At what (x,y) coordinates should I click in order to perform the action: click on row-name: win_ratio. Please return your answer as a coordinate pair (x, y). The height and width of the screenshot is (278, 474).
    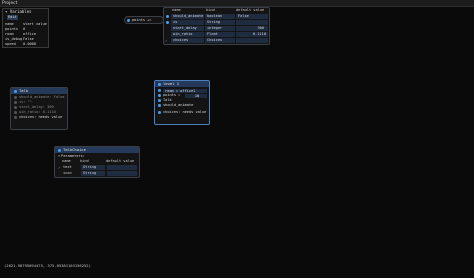
    Looking at the image, I should click on (187, 34).